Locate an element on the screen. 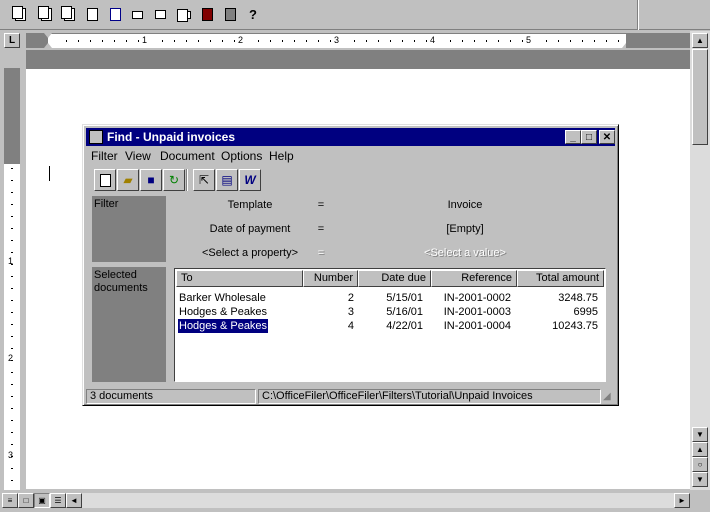 Image resolution: width=710 pixels, height=512 pixels. scan-icon is located at coordinates (230, 14).